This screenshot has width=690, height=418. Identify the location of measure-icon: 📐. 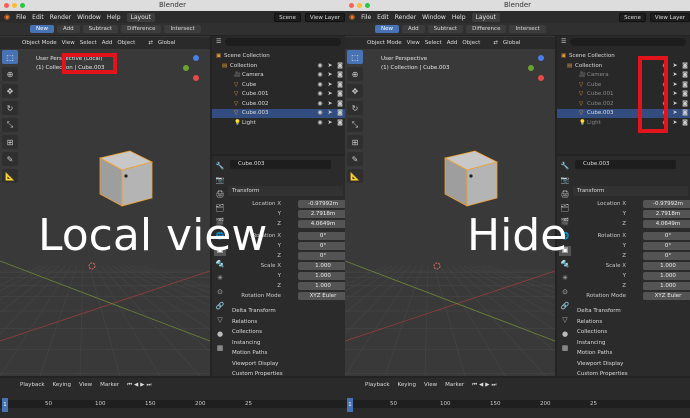
(355, 176).